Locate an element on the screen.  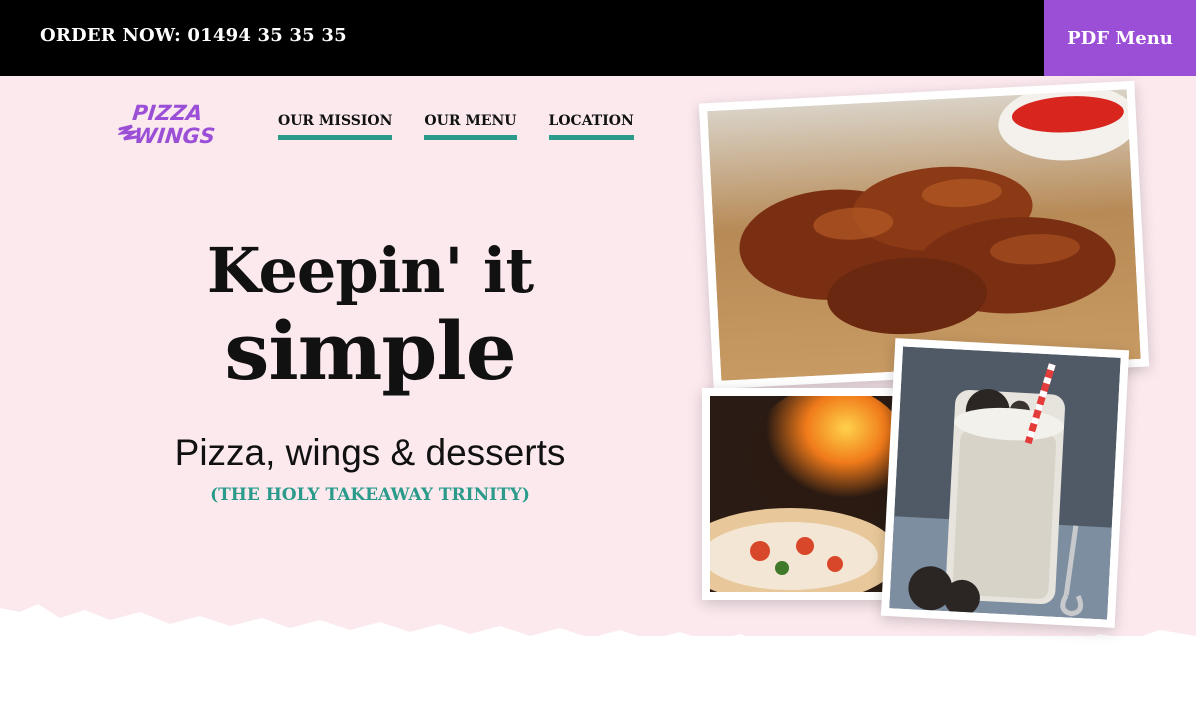
logo-text-wings: WINGS is located at coordinates (174, 135).